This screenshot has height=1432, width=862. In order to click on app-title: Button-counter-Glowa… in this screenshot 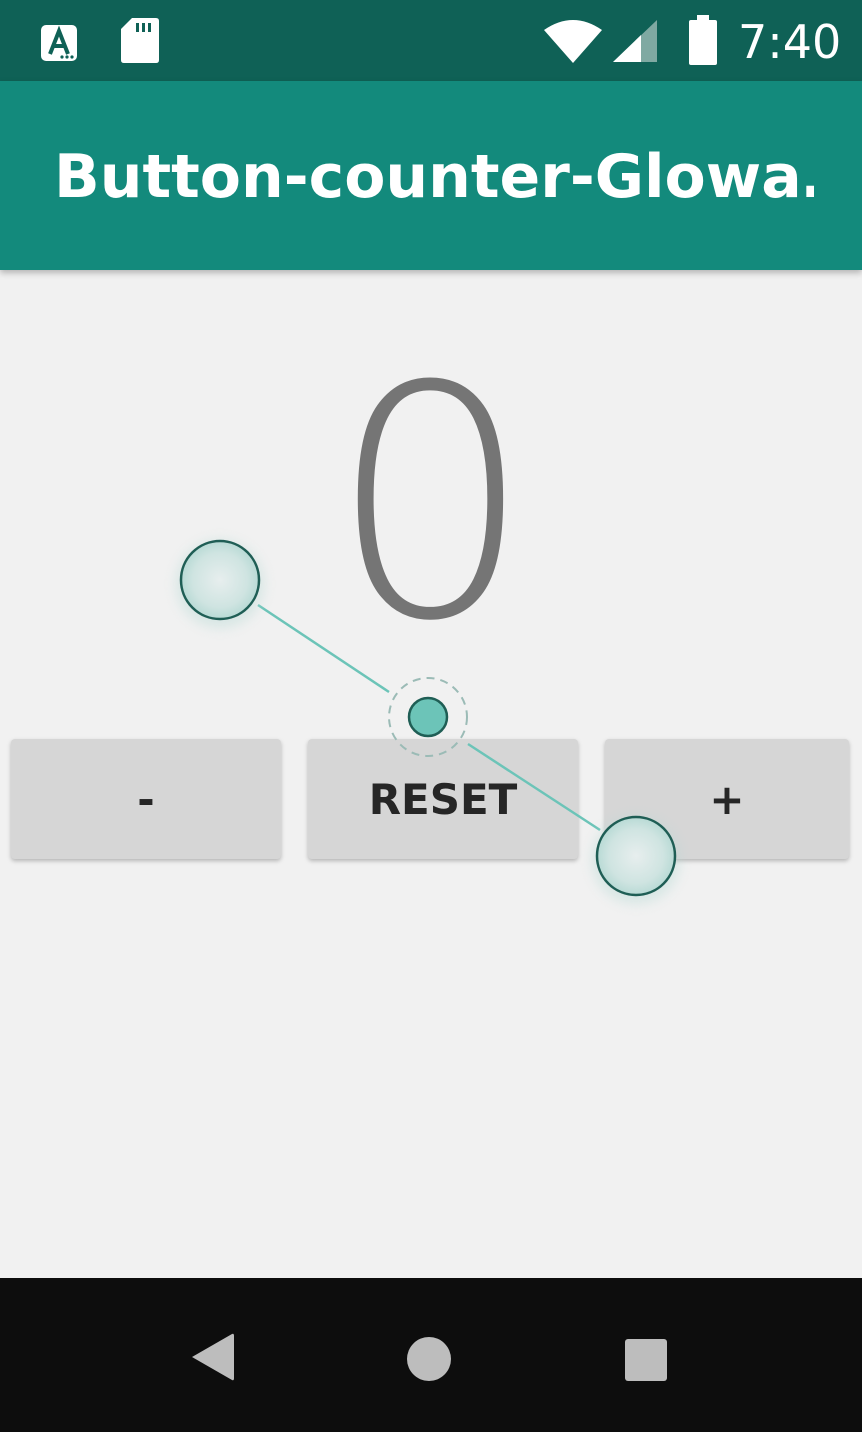, I will do `click(434, 177)`.